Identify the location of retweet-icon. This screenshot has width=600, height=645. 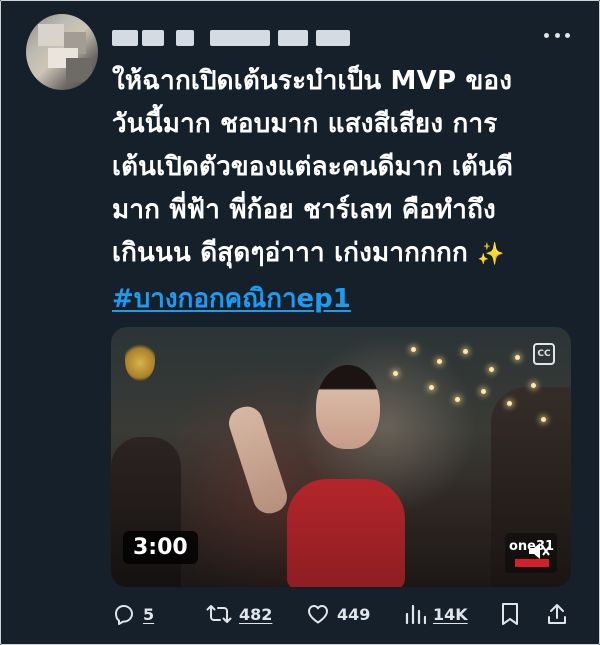
(219, 614).